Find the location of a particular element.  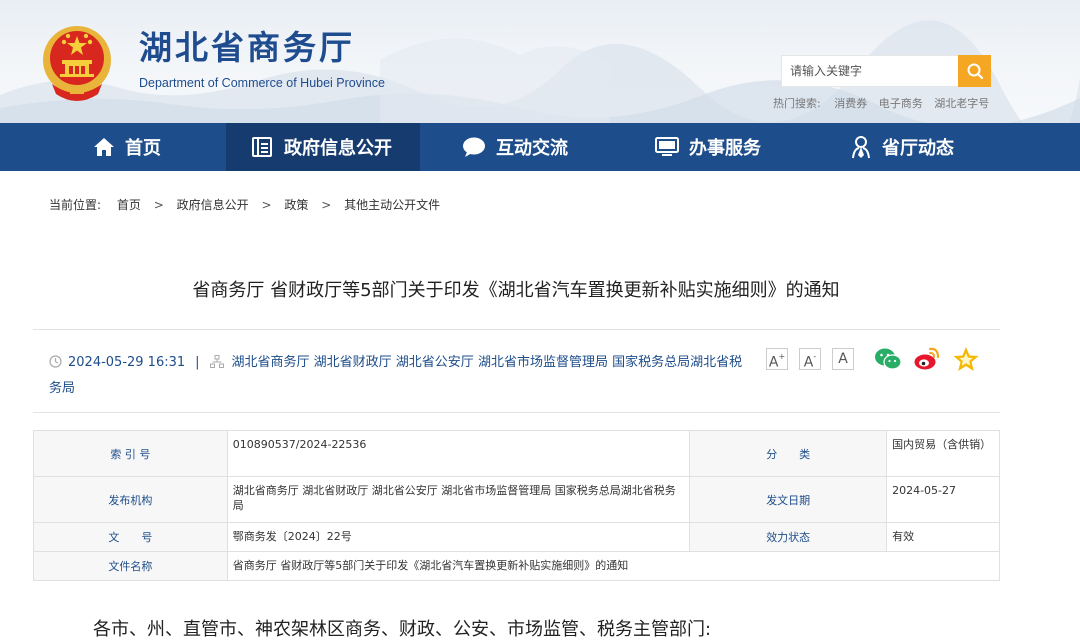

font-increase-button: A+ is located at coordinates (777, 359).